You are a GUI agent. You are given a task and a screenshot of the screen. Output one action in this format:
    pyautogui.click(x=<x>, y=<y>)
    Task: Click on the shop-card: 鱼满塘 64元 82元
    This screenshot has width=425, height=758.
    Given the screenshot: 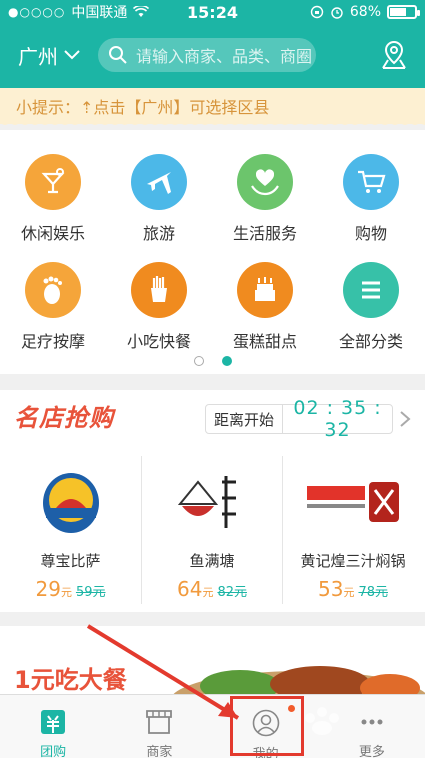 What is the action you would take?
    pyautogui.click(x=211, y=530)
    